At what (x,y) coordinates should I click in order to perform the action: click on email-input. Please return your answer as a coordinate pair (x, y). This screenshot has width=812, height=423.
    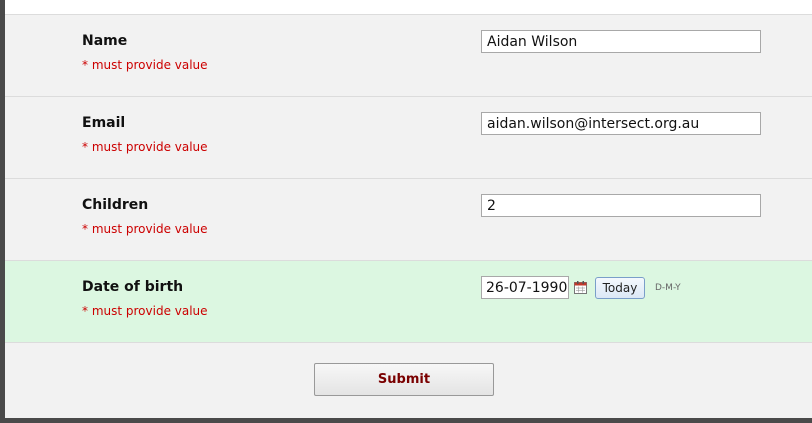
    Looking at the image, I should click on (621, 123).